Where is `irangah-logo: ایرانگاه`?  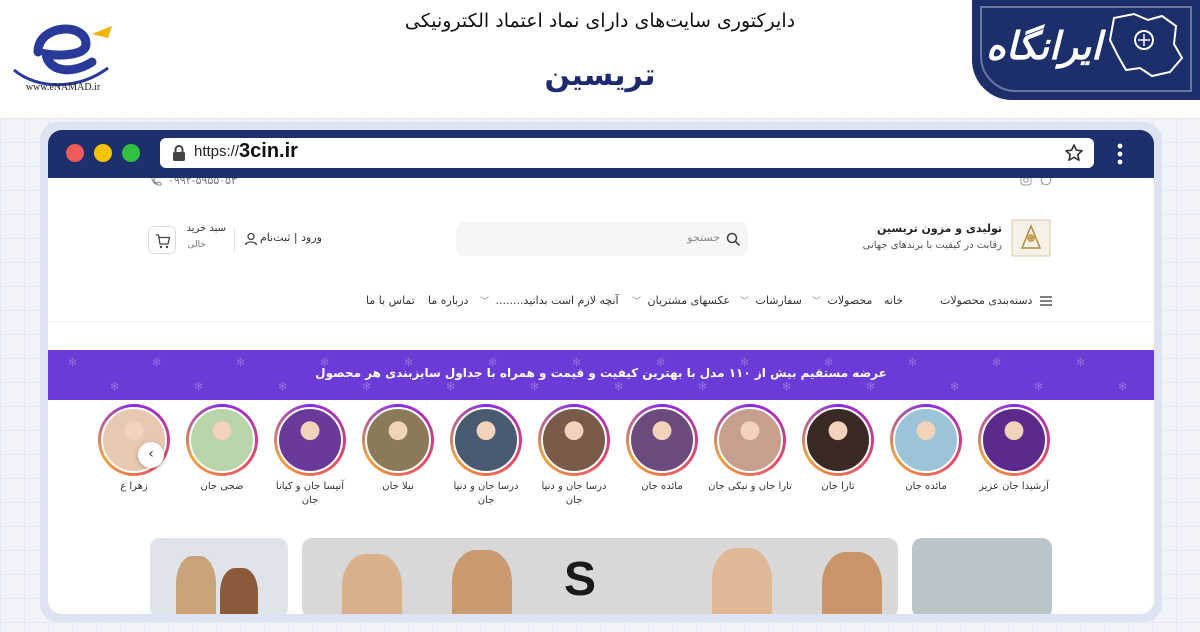 irangah-logo: ایرانگاه is located at coordinates (1086, 50).